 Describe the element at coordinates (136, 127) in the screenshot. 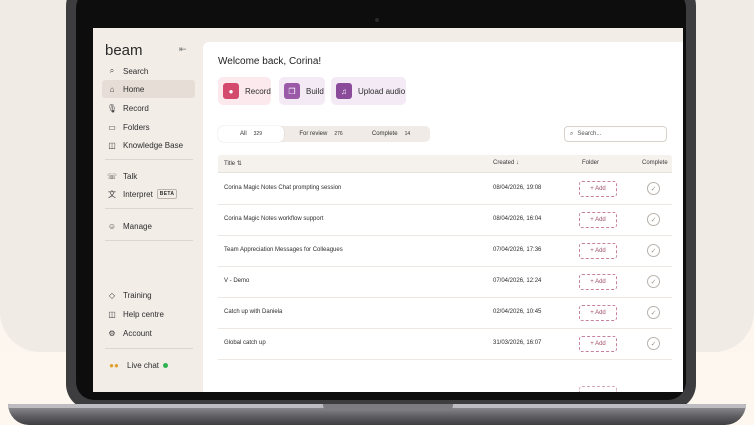

I see `sidebar-item-label: Folders` at that location.